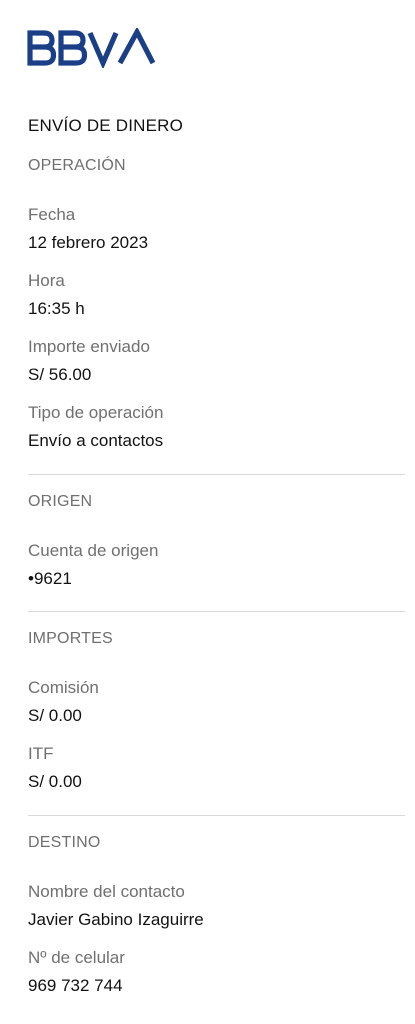 The image size is (415, 1024). I want to click on nombre-contacto-value: Javier Gabino Izaguirre, so click(116, 919).